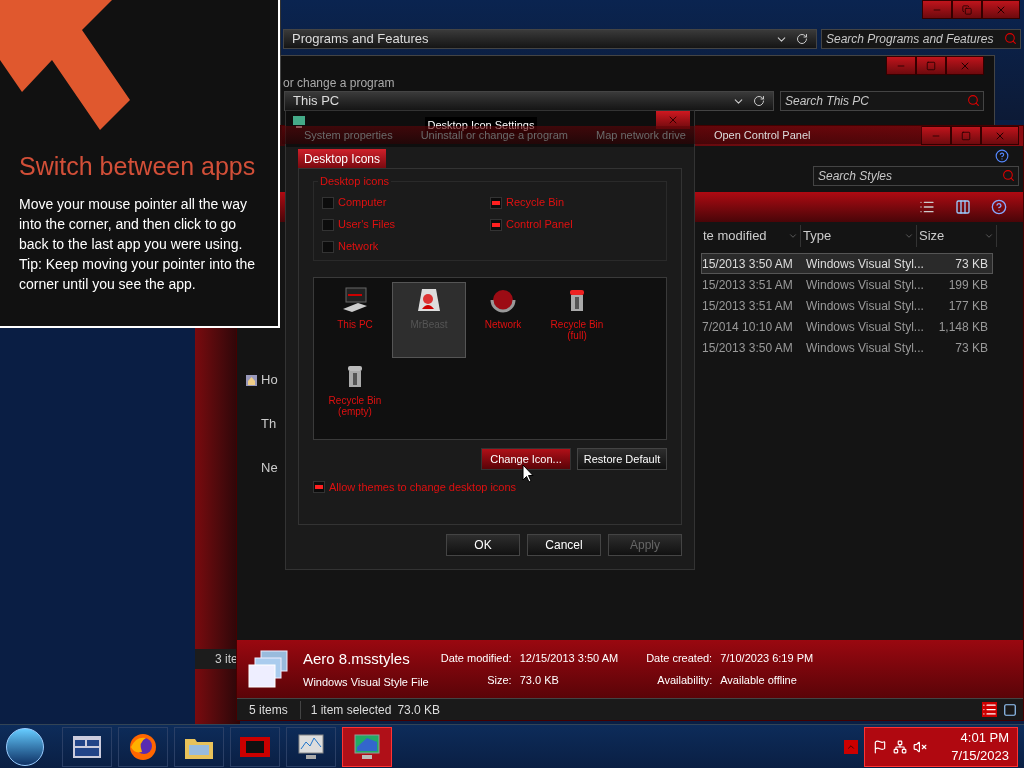  What do you see at coordinates (622, 459) in the screenshot?
I see `restore-default-button: Restore Default` at bounding box center [622, 459].